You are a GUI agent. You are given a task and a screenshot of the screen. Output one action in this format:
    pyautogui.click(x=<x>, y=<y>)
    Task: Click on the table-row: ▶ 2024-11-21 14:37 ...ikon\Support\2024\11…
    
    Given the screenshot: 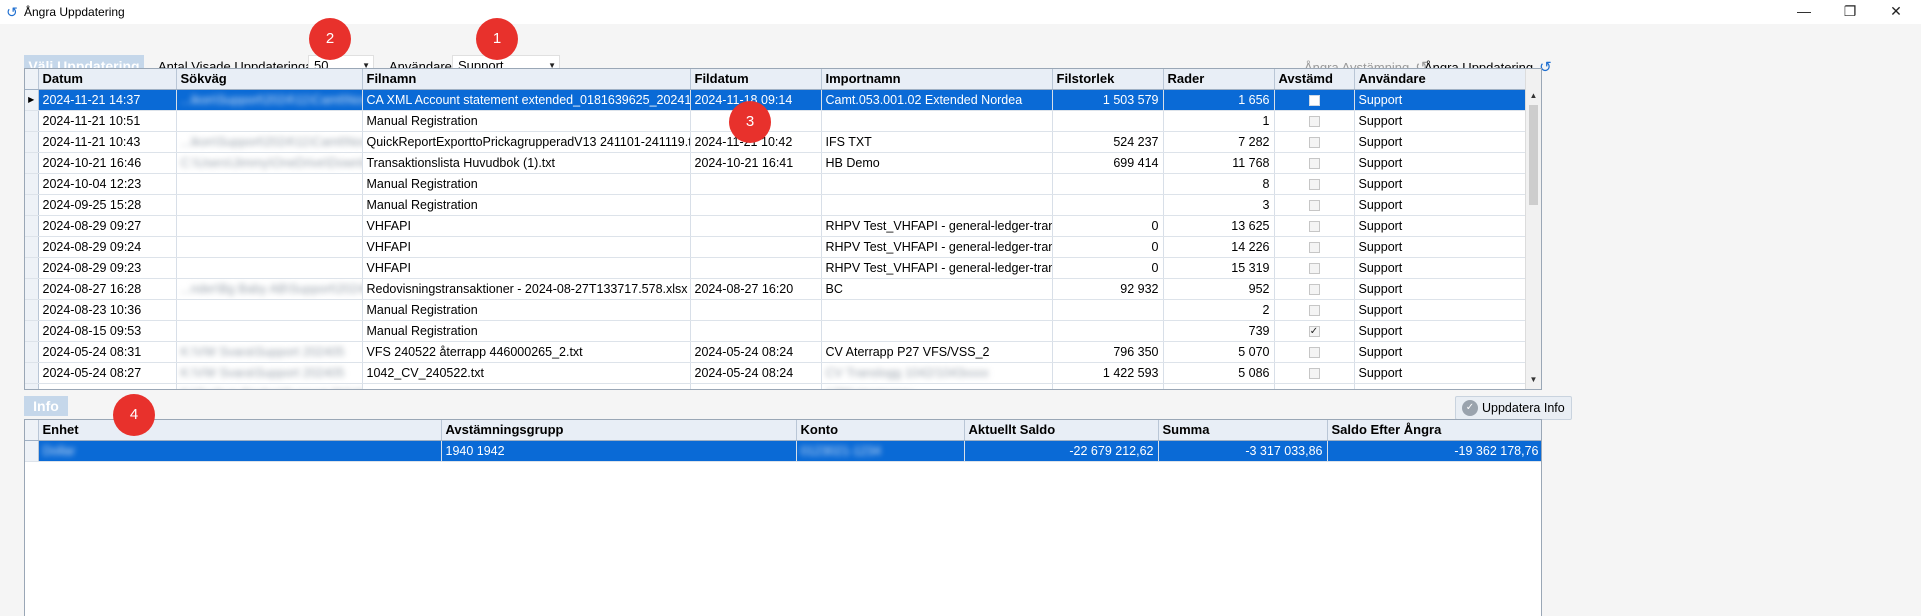 What is the action you would take?
    pyautogui.click(x=776, y=100)
    